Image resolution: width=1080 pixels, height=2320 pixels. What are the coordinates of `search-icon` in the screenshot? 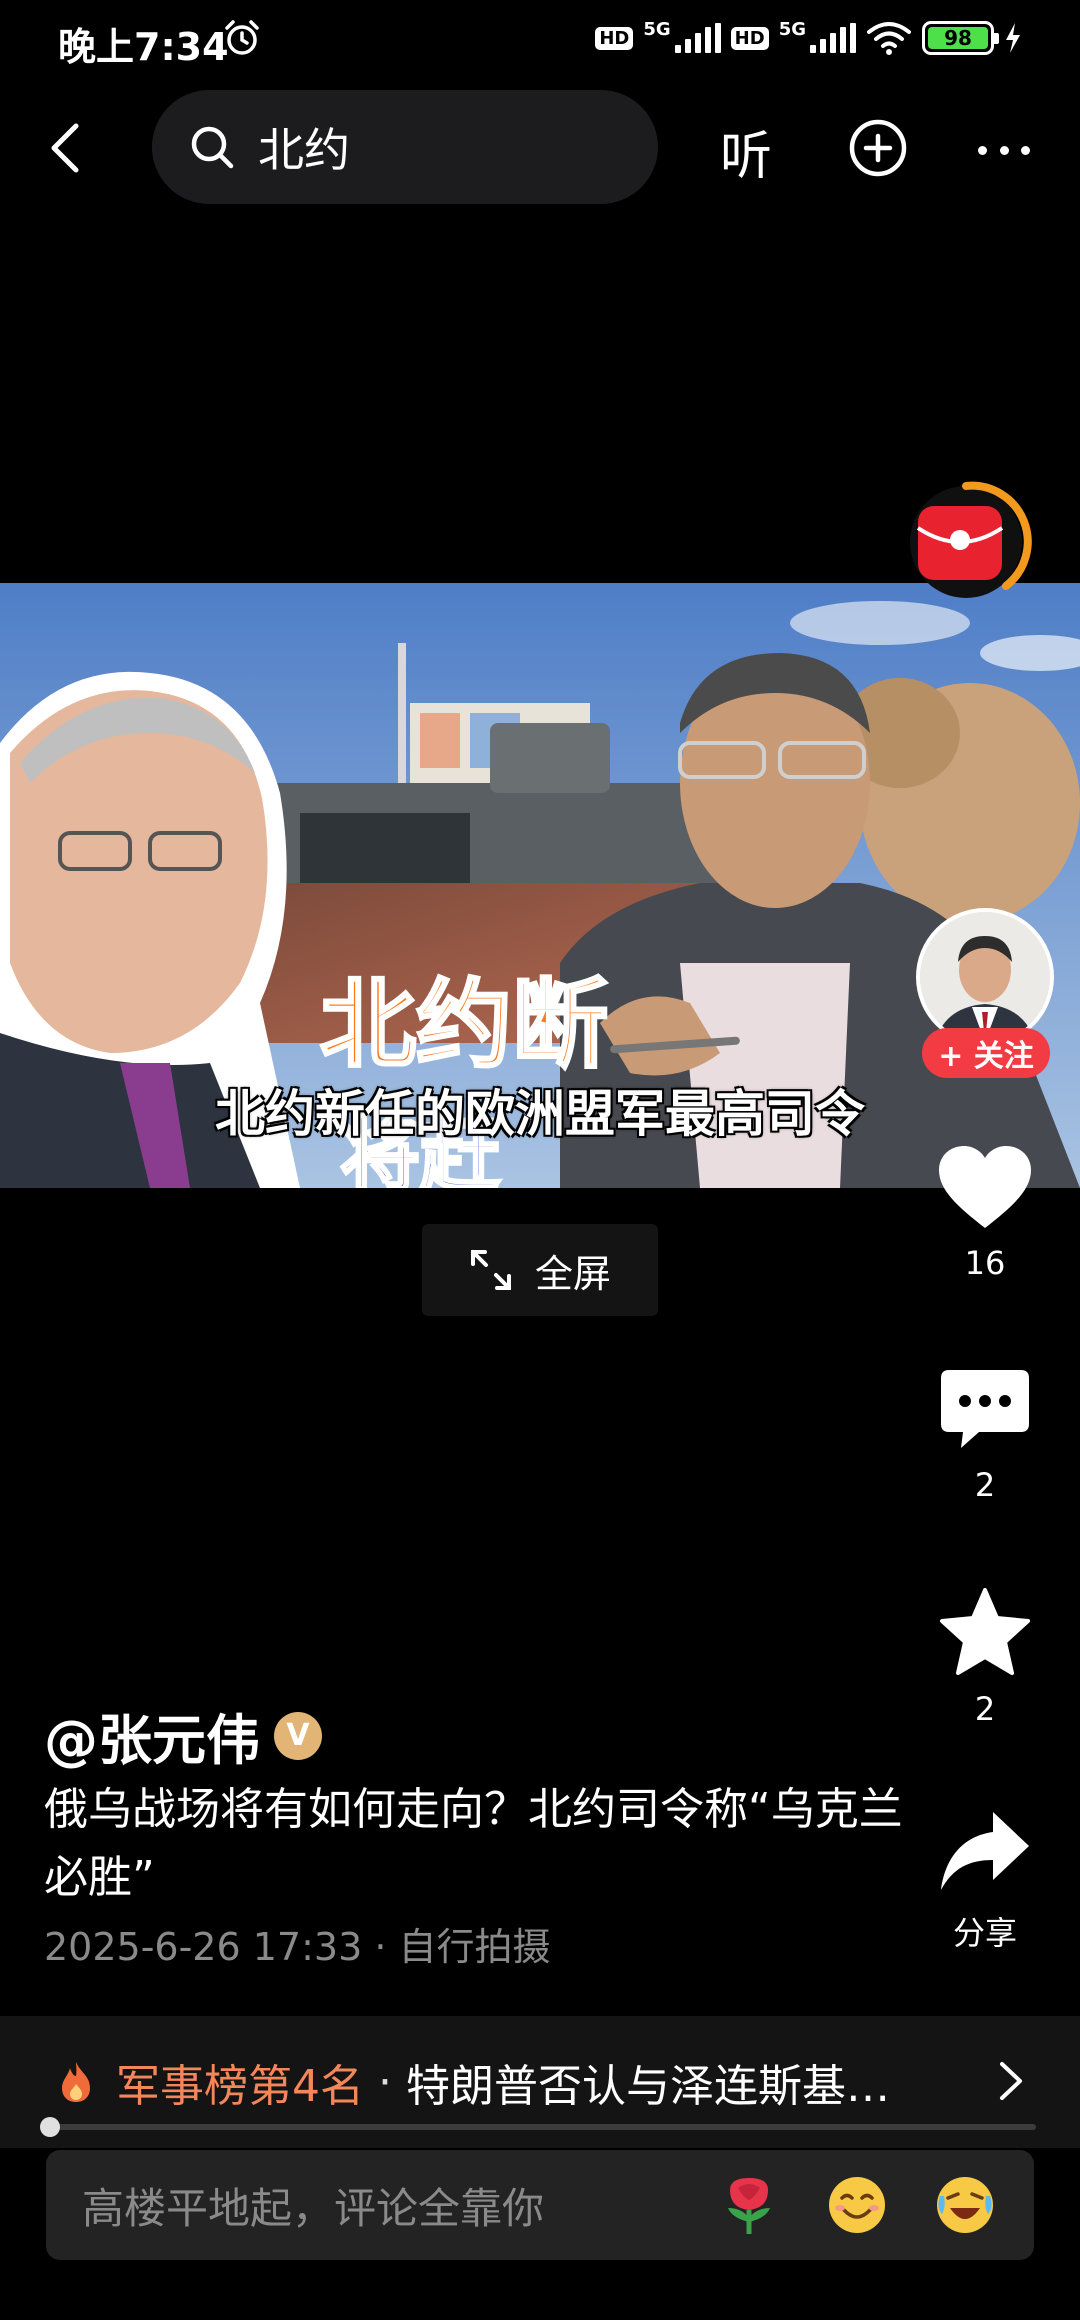 It's located at (212, 147).